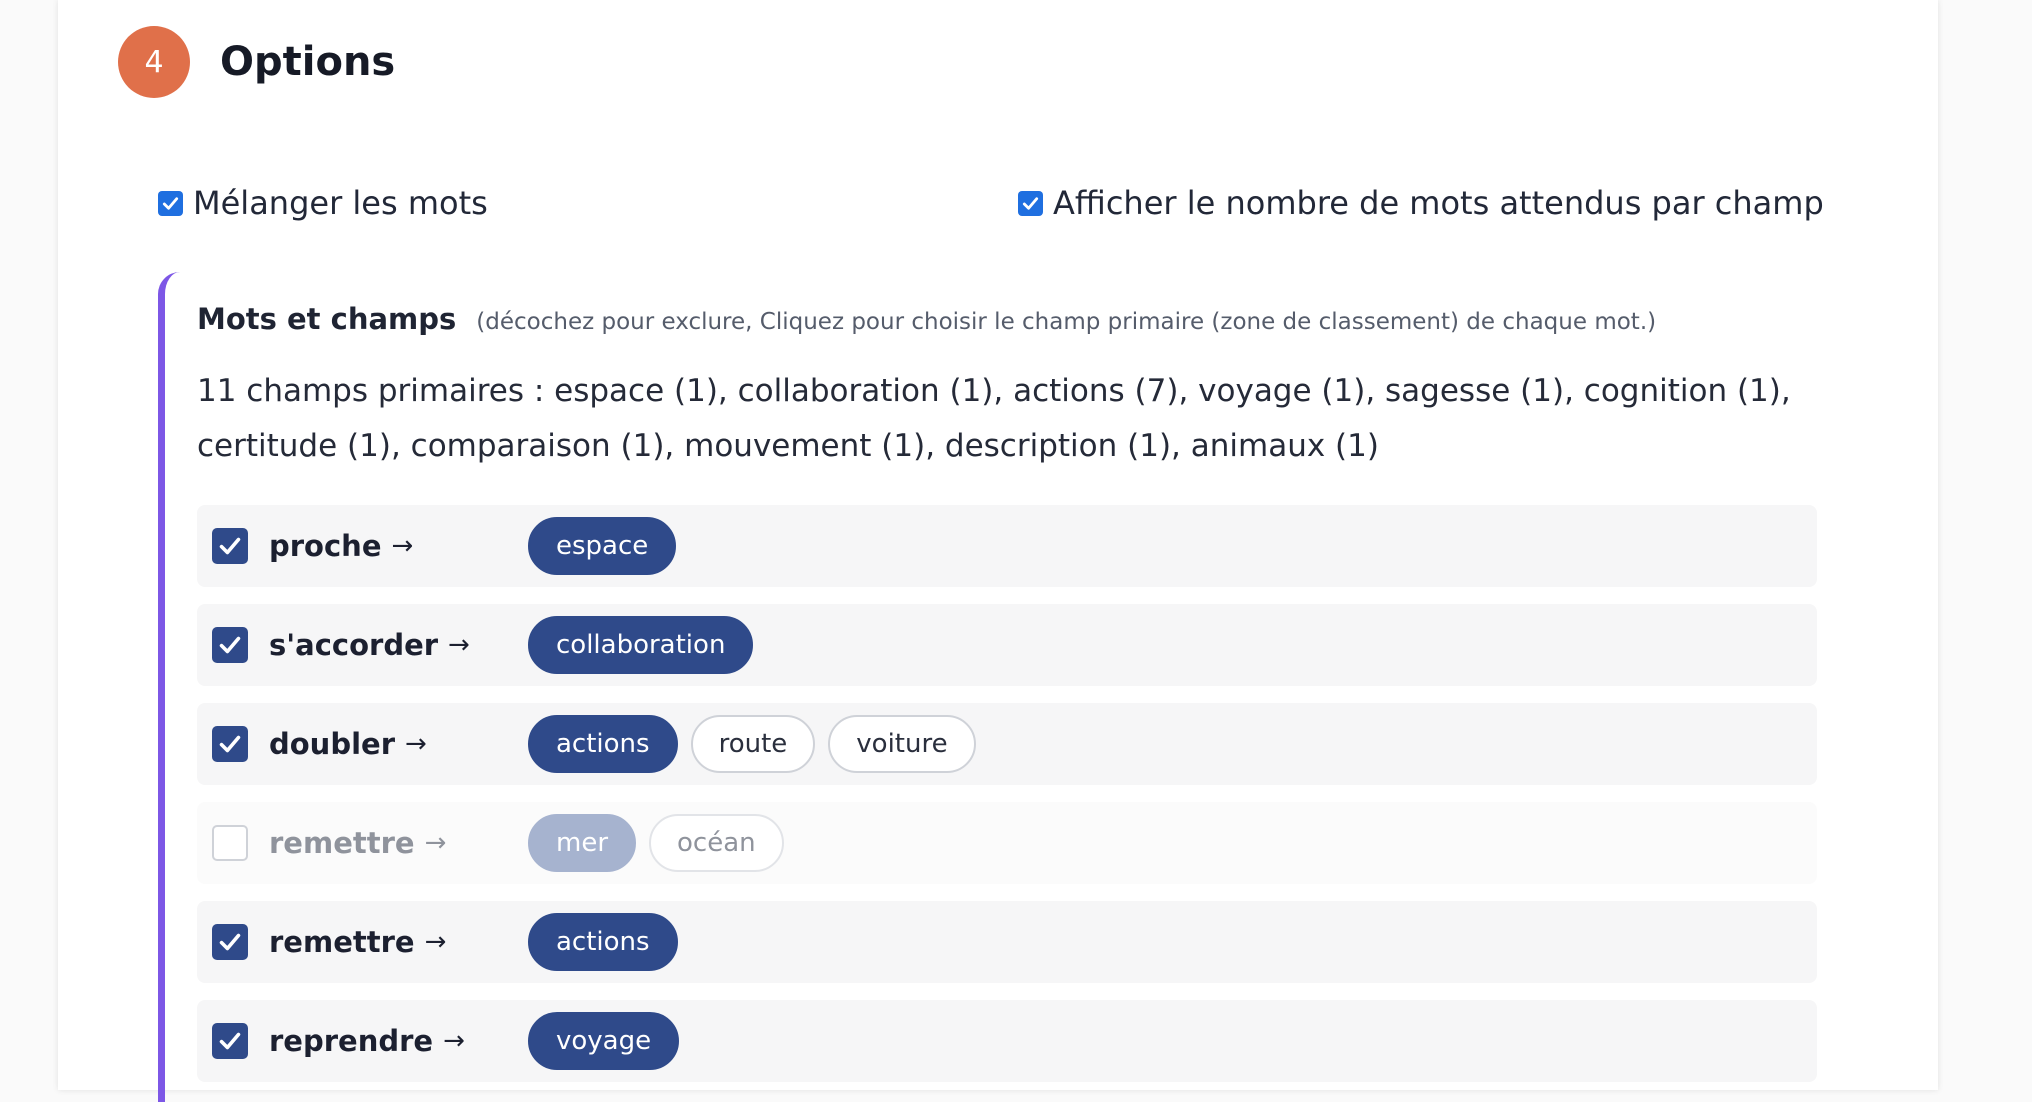  Describe the element at coordinates (641, 645) in the screenshot. I see `field-chip-primary: collaboration` at that location.